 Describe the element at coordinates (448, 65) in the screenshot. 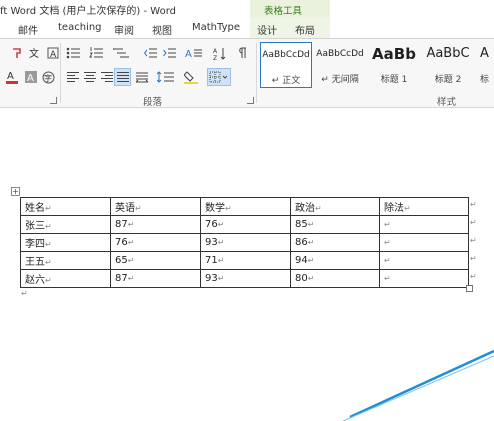

I see `style-heading-2: AaBbC 标题 2` at that location.